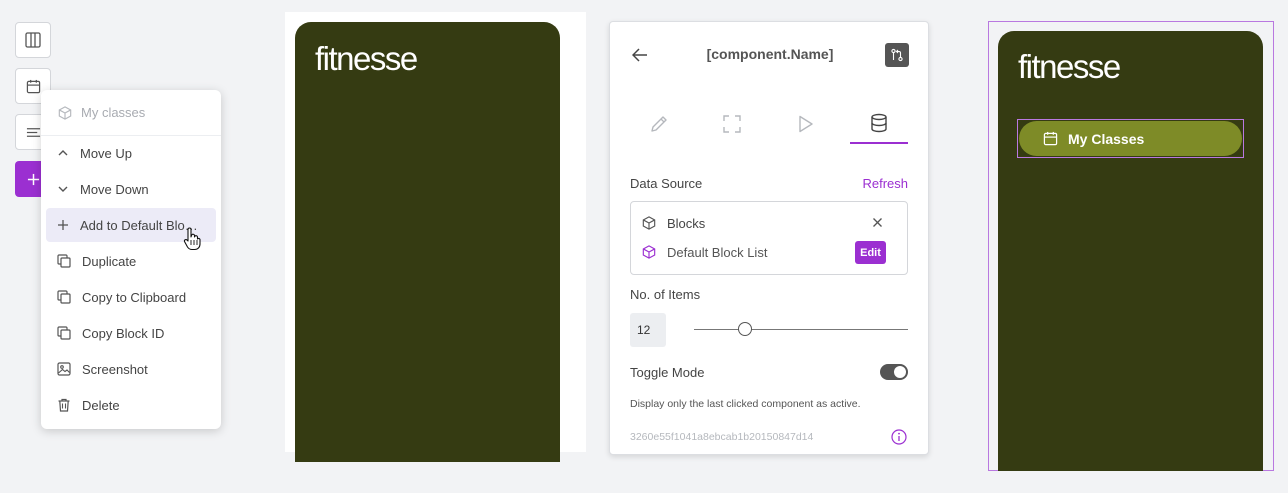 The width and height of the screenshot is (1288, 493). What do you see at coordinates (770, 54) in the screenshot?
I see `panel-title: [component.Name]` at bounding box center [770, 54].